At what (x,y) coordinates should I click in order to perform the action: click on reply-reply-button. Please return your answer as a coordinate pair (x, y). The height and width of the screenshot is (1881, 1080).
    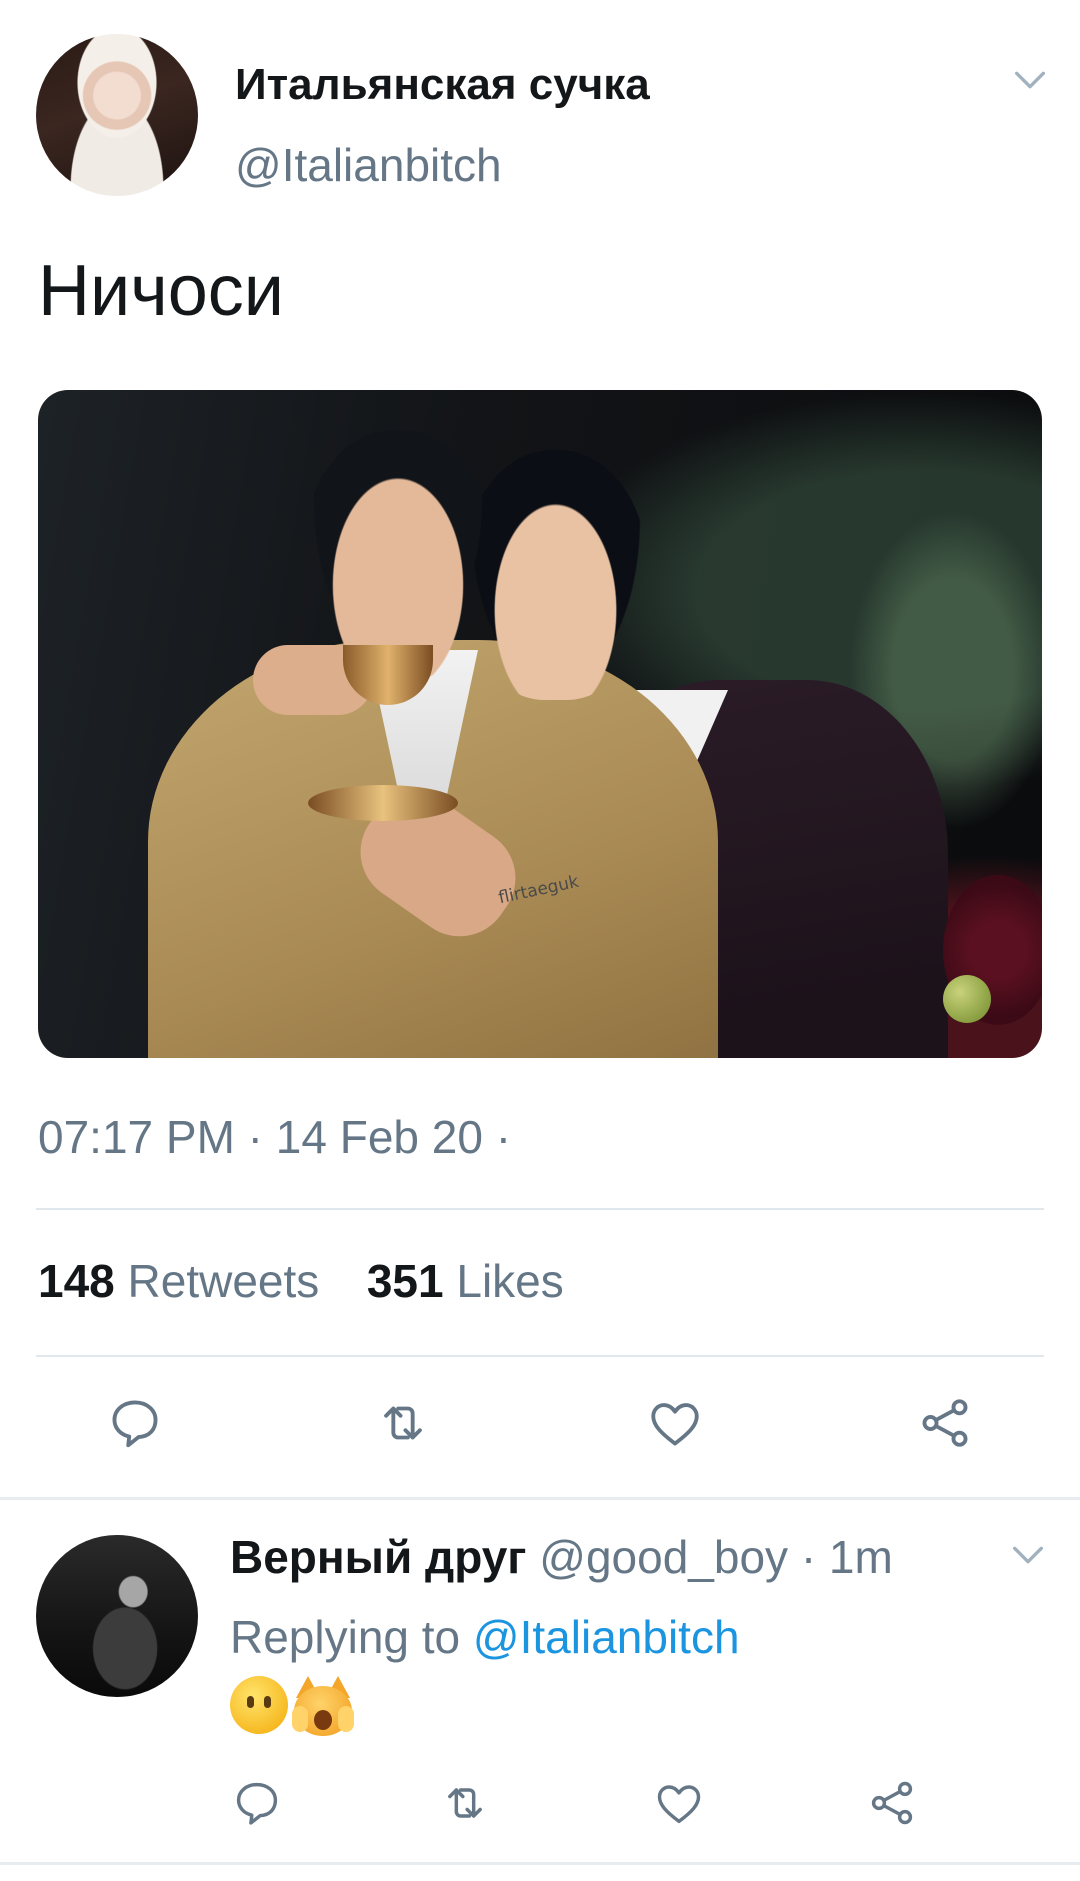
    Looking at the image, I should click on (257, 1803).